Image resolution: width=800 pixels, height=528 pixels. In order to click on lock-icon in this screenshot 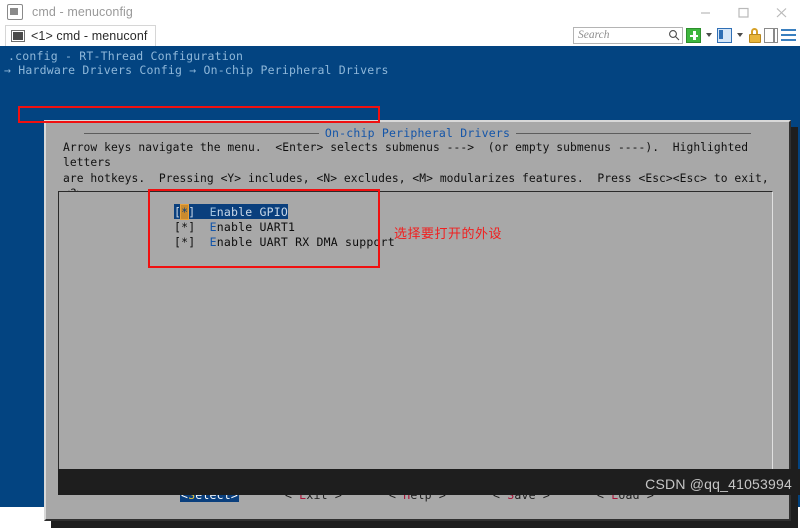, I will do `click(754, 35)`.